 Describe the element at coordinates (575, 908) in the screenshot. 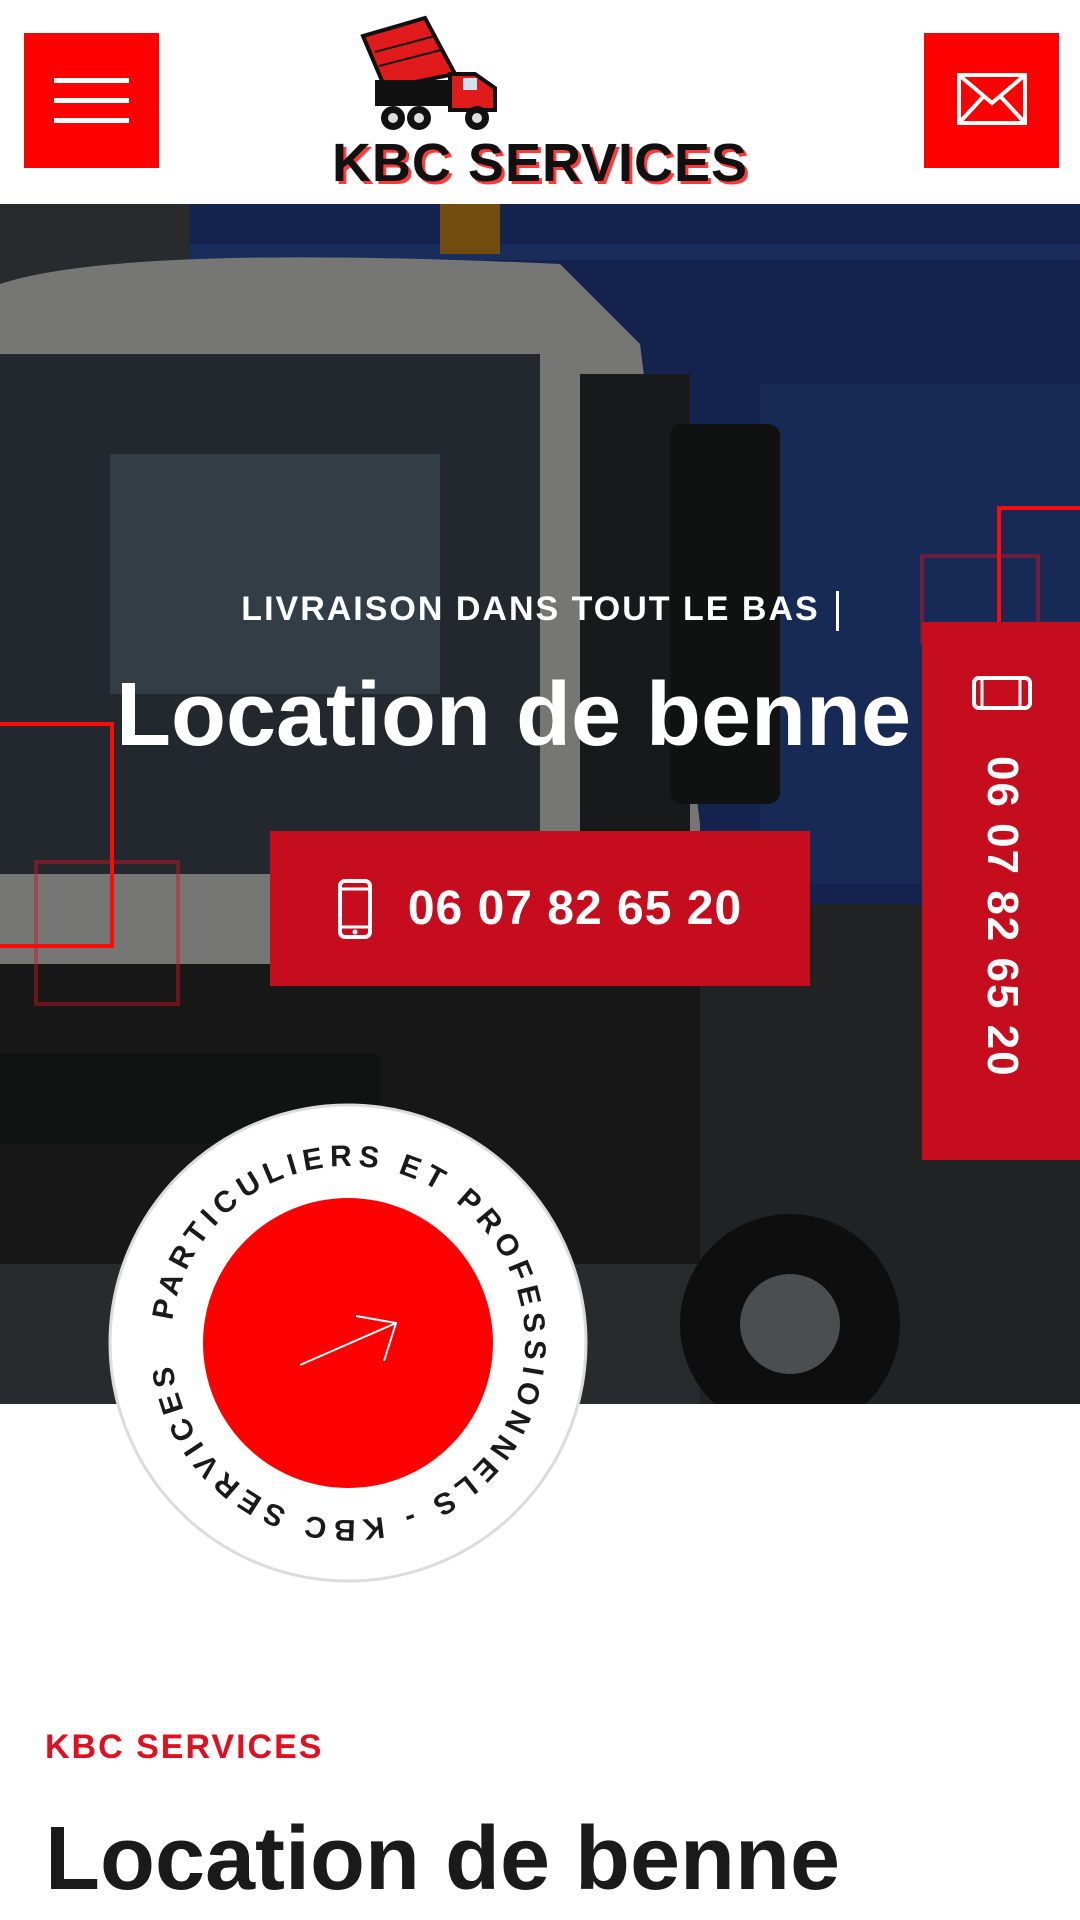

I see `call-button-number: 06 07 82 65 20` at that location.